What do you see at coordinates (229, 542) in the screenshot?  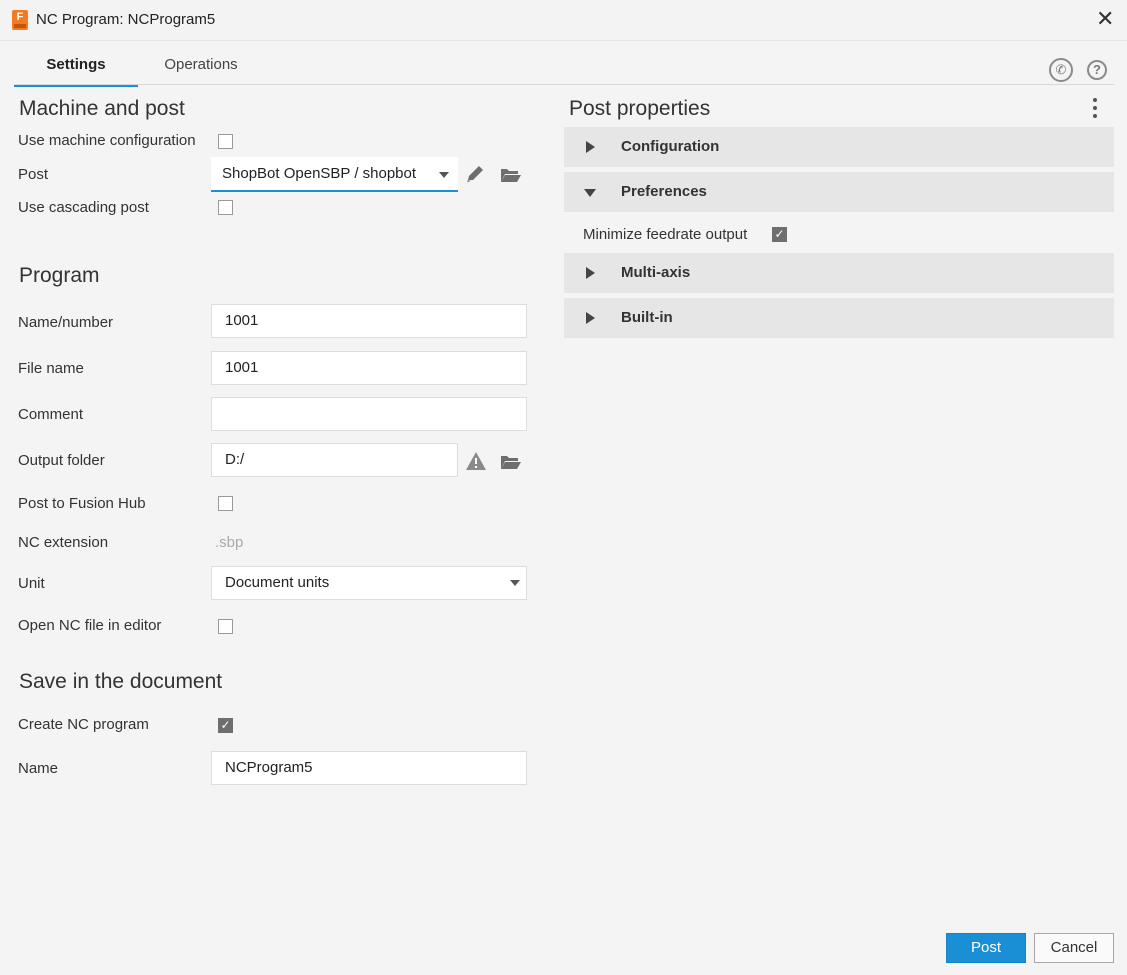 I see `nc-extension-value: .sbp` at bounding box center [229, 542].